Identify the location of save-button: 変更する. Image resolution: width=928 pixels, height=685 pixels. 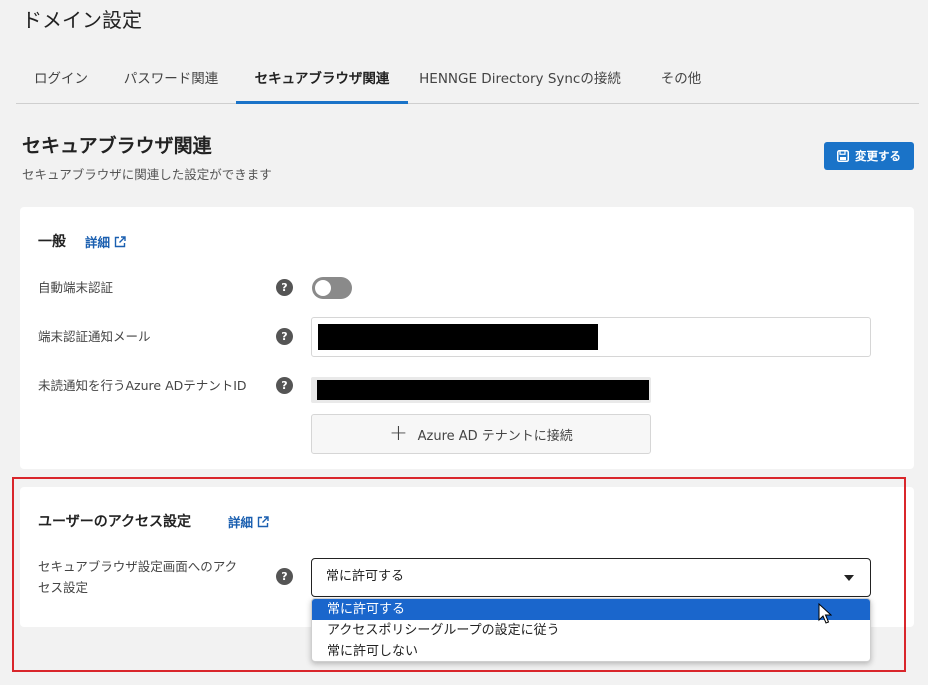
(869, 156).